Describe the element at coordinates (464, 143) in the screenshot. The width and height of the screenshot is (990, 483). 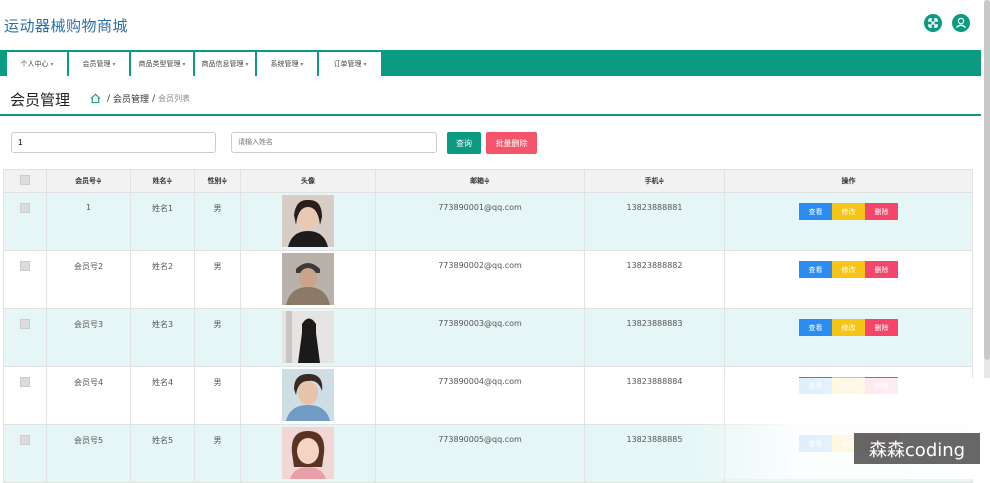
I see `query-button: 查询` at that location.